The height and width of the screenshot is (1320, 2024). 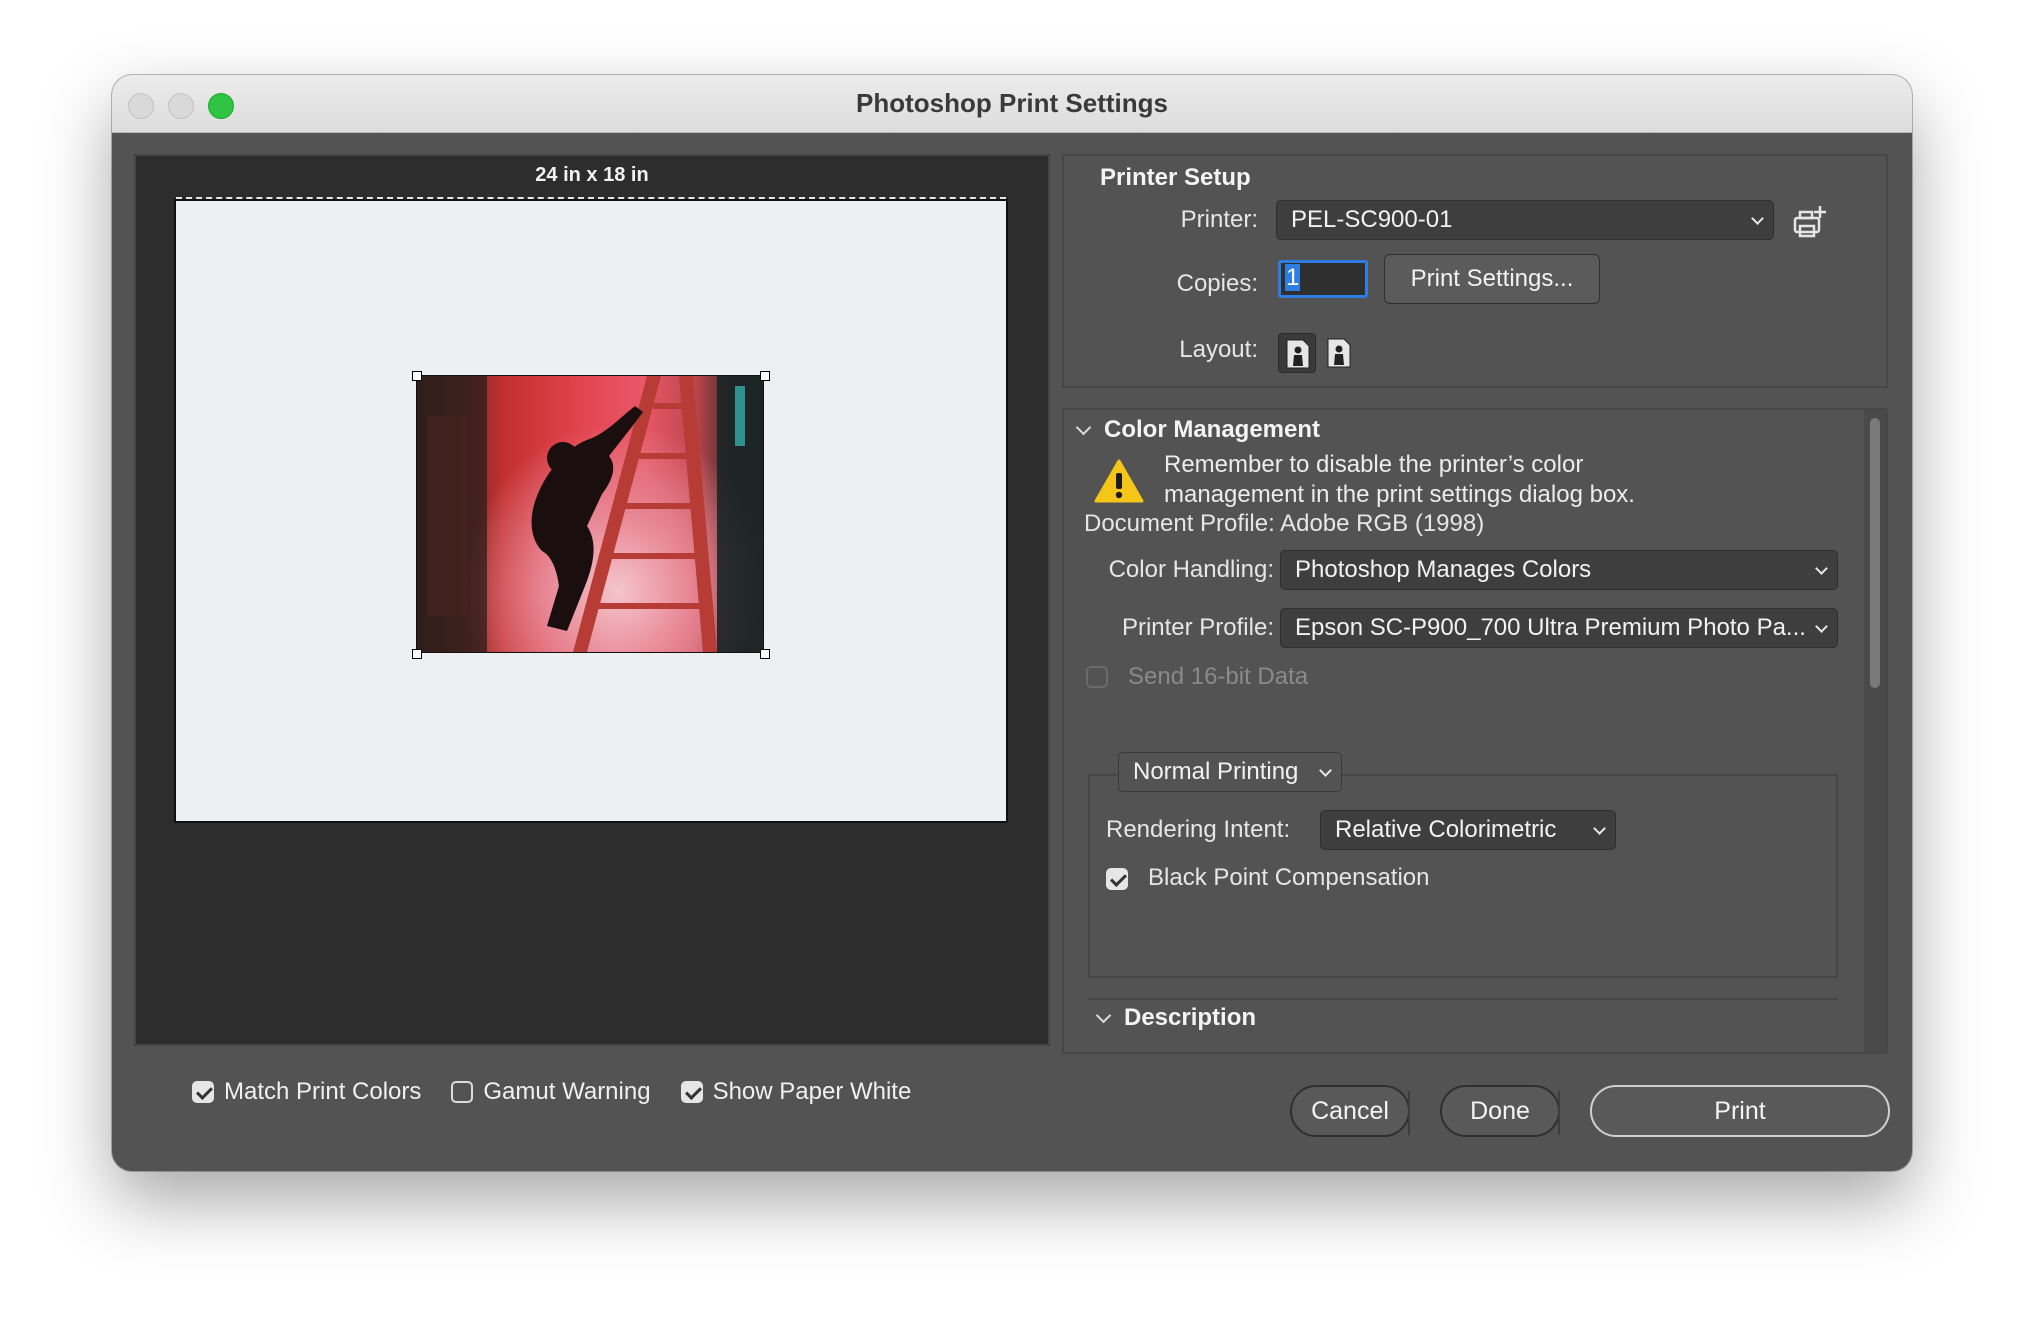 I want to click on cancel-button: Cancel, so click(x=1350, y=1111).